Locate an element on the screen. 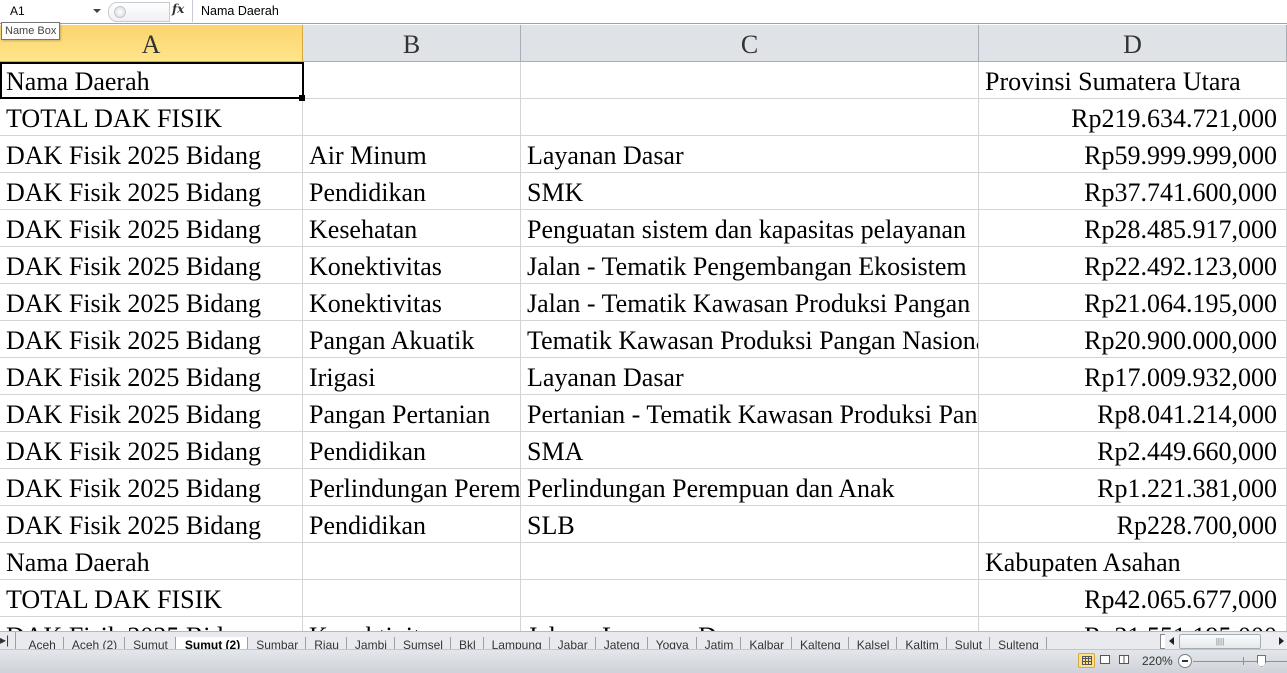 The image size is (1287, 673). cell-c: Jalan - Tematik Kawasan Produksi Pangan is located at coordinates (750, 302).